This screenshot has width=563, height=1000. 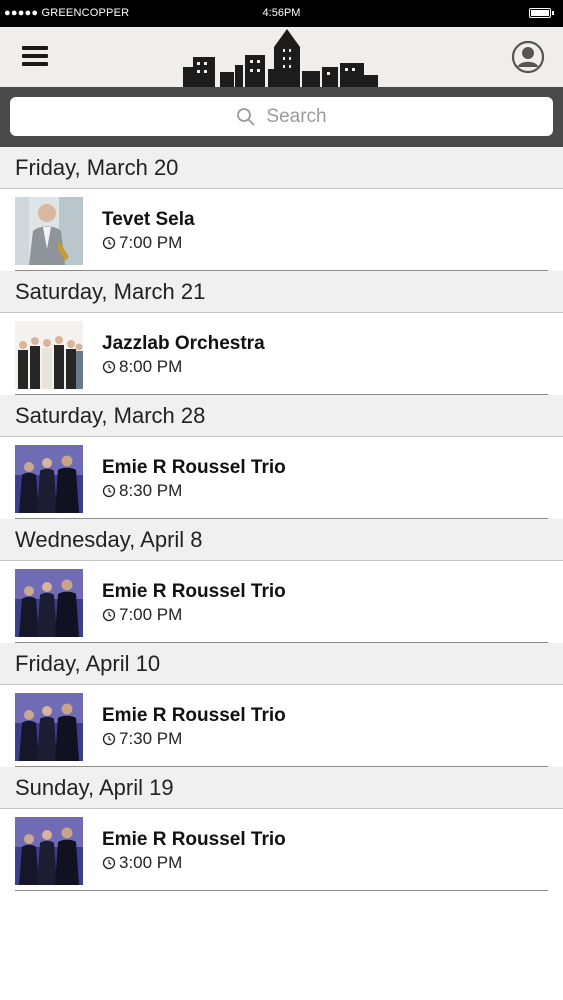 What do you see at coordinates (281, 788) in the screenshot?
I see `date-header: Sunday, April 19` at bounding box center [281, 788].